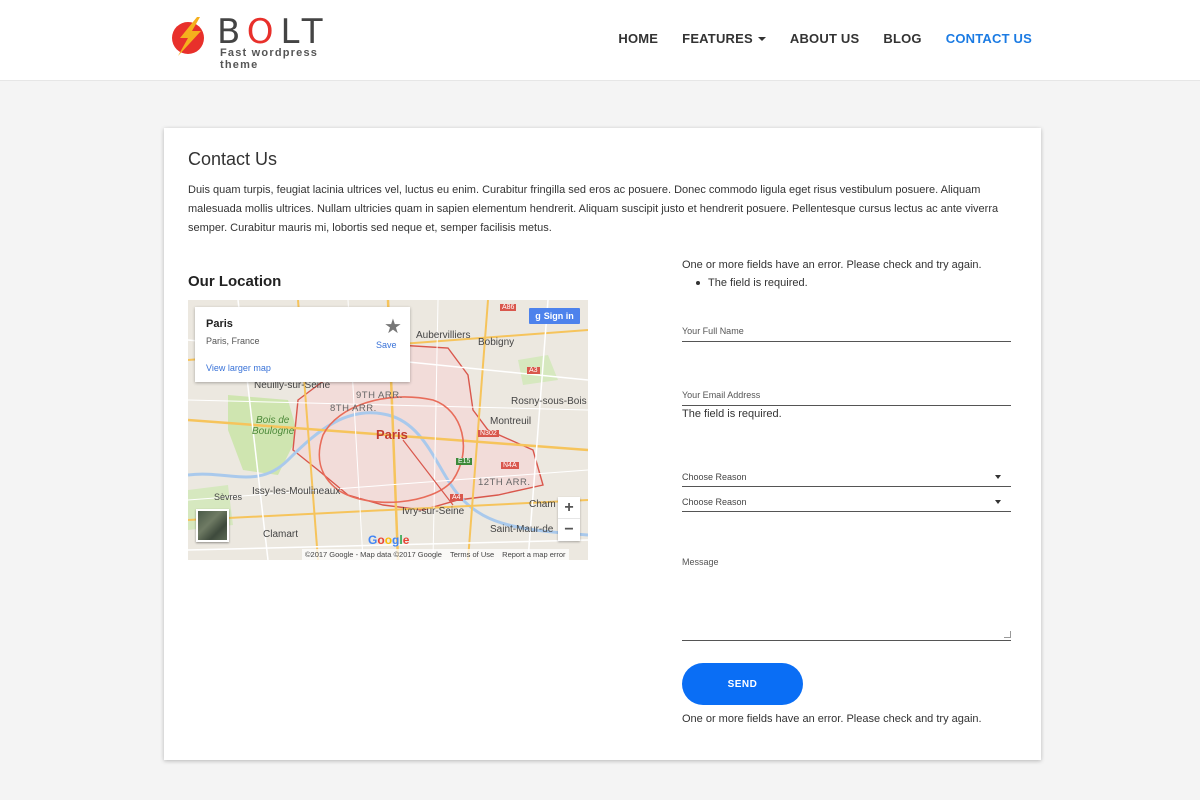  Describe the element at coordinates (569, 508) in the screenshot. I see `zoom-in-button: +` at that location.